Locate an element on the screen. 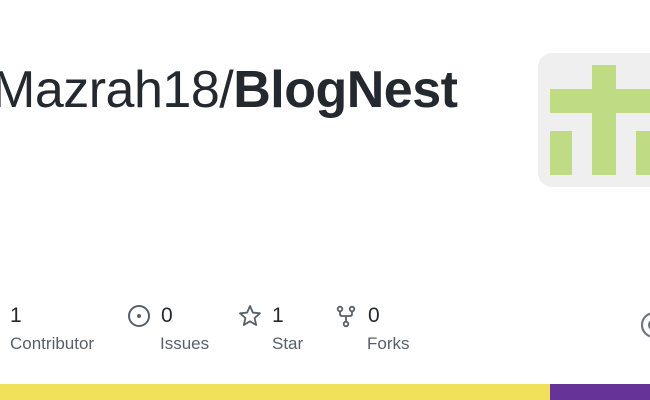 The width and height of the screenshot is (650, 400). repo-forked-icon is located at coordinates (346, 316).